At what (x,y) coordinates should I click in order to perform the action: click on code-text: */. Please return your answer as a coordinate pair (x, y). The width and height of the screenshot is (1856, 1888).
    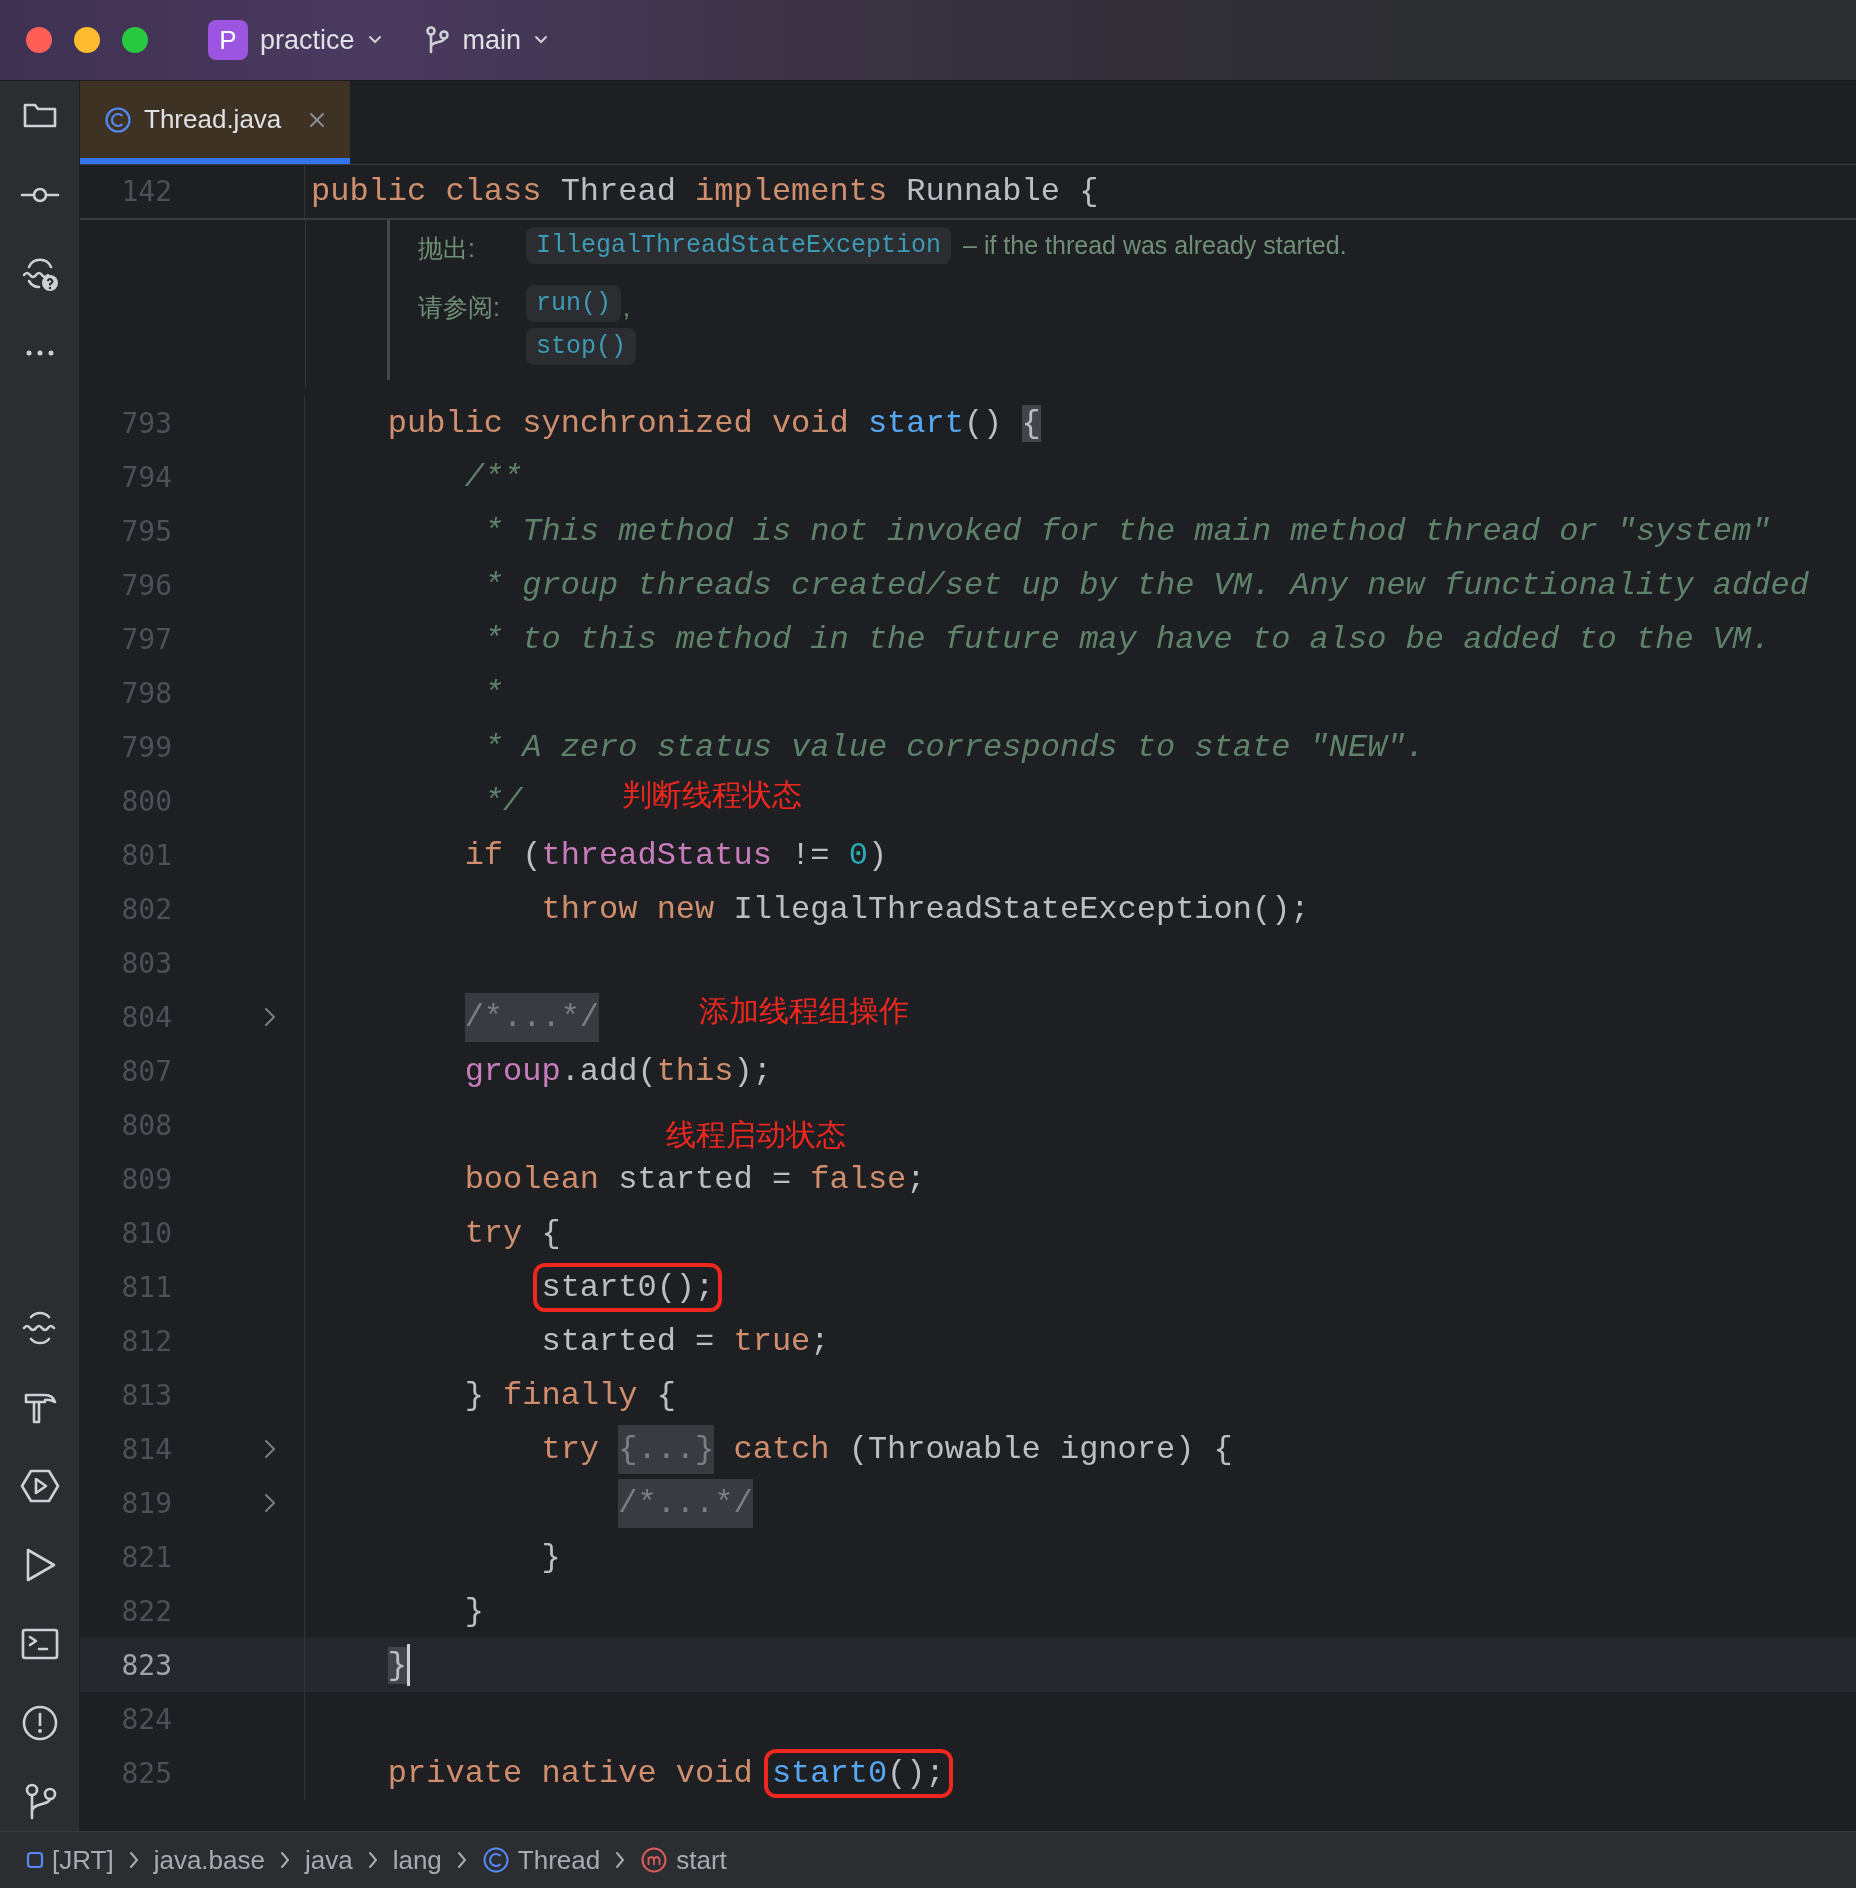
    Looking at the image, I should click on (502, 801).